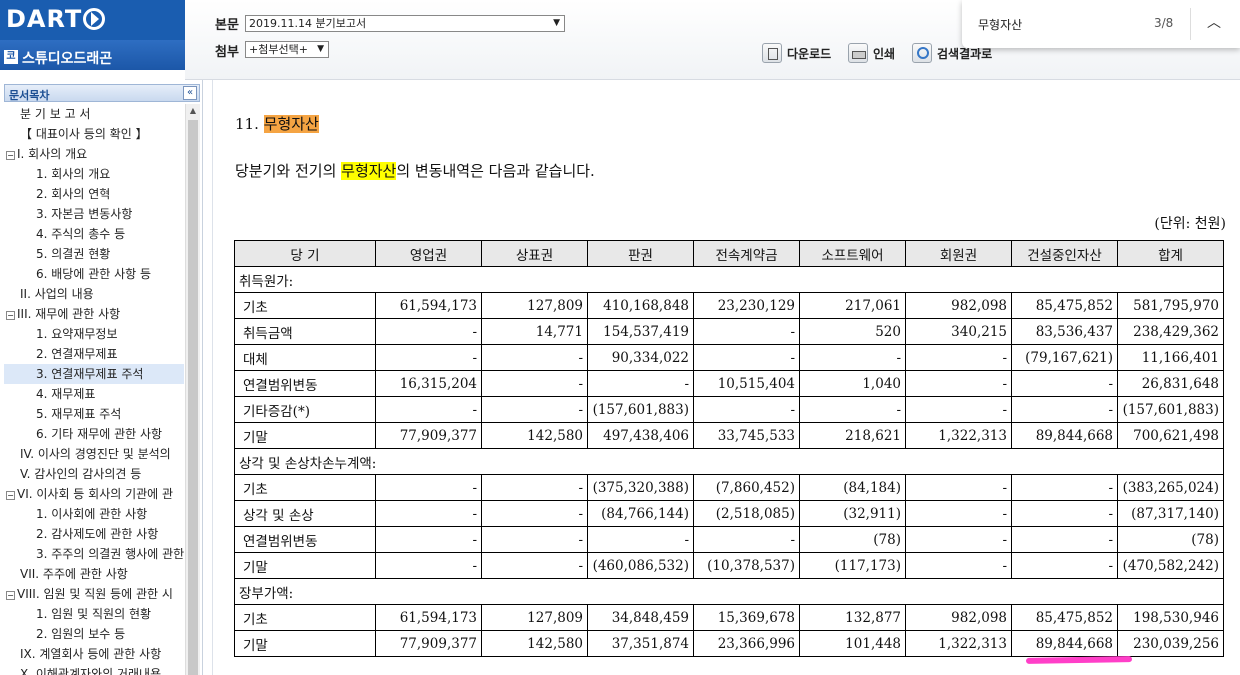  I want to click on toc-item: 2. 임원의 보수 등, so click(94, 634).